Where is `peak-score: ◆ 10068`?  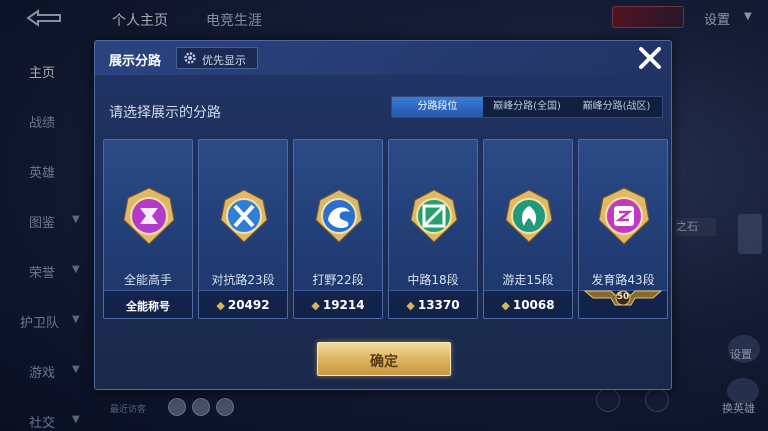 peak-score: ◆ 10068 is located at coordinates (528, 305).